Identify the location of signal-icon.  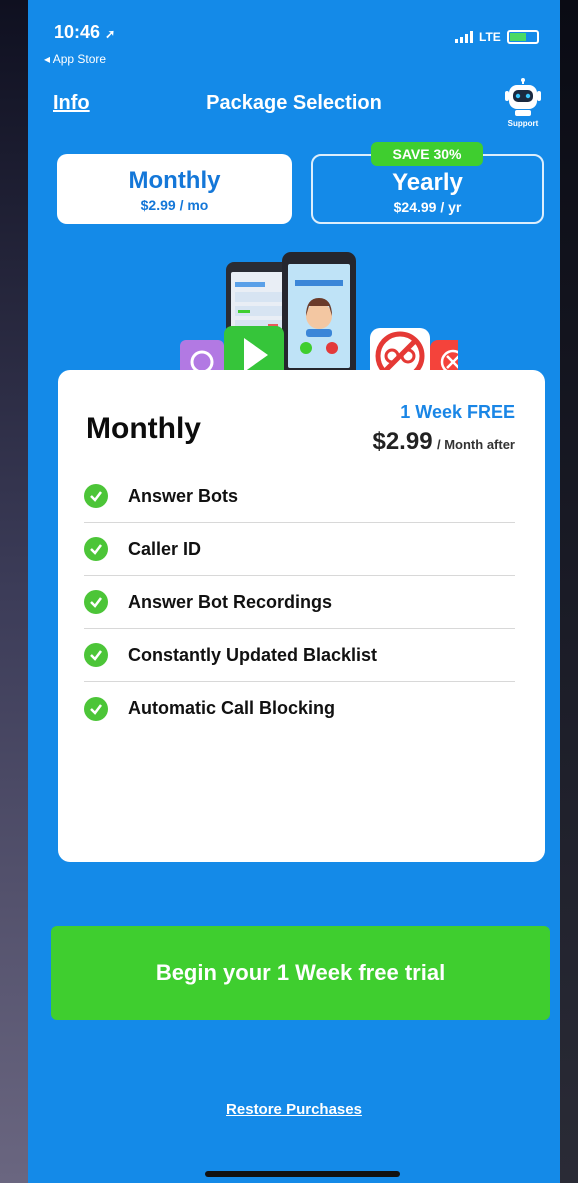
(464, 37).